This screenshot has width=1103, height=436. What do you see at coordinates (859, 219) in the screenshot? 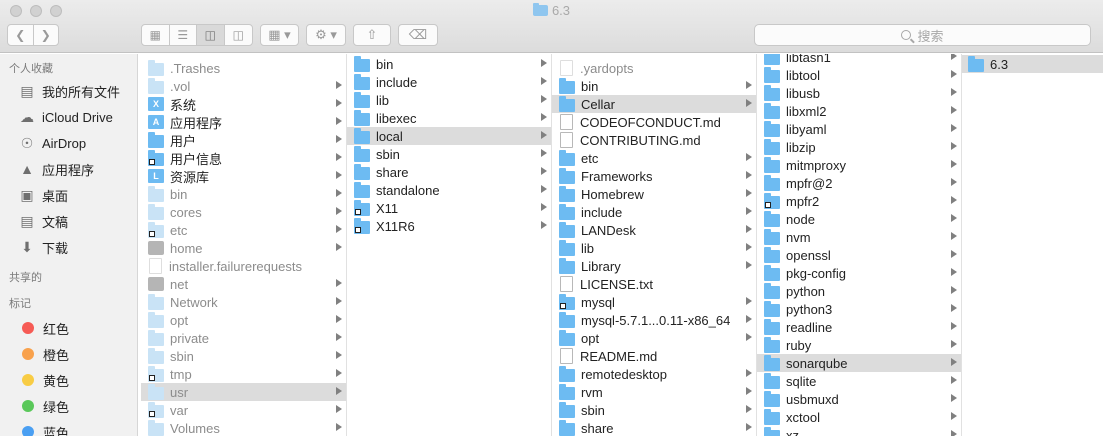
I see `list-item: node` at bounding box center [859, 219].